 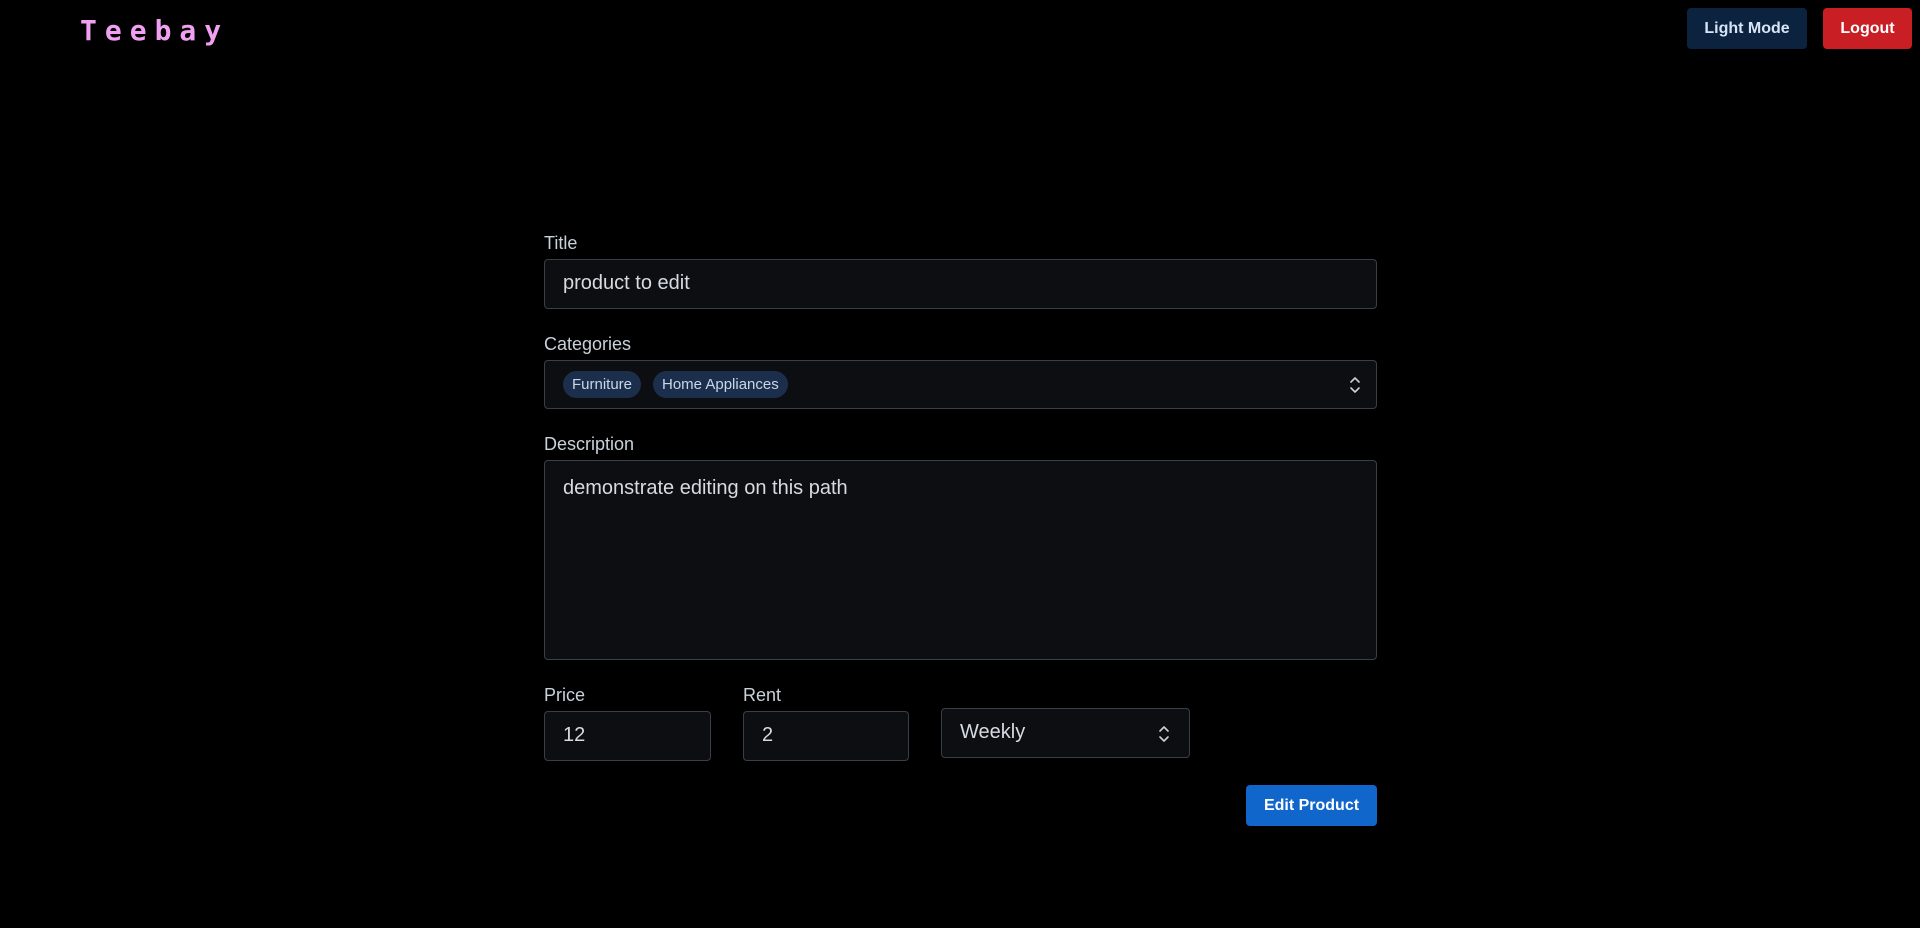 What do you see at coordinates (589, 444) in the screenshot?
I see `description-label: Description` at bounding box center [589, 444].